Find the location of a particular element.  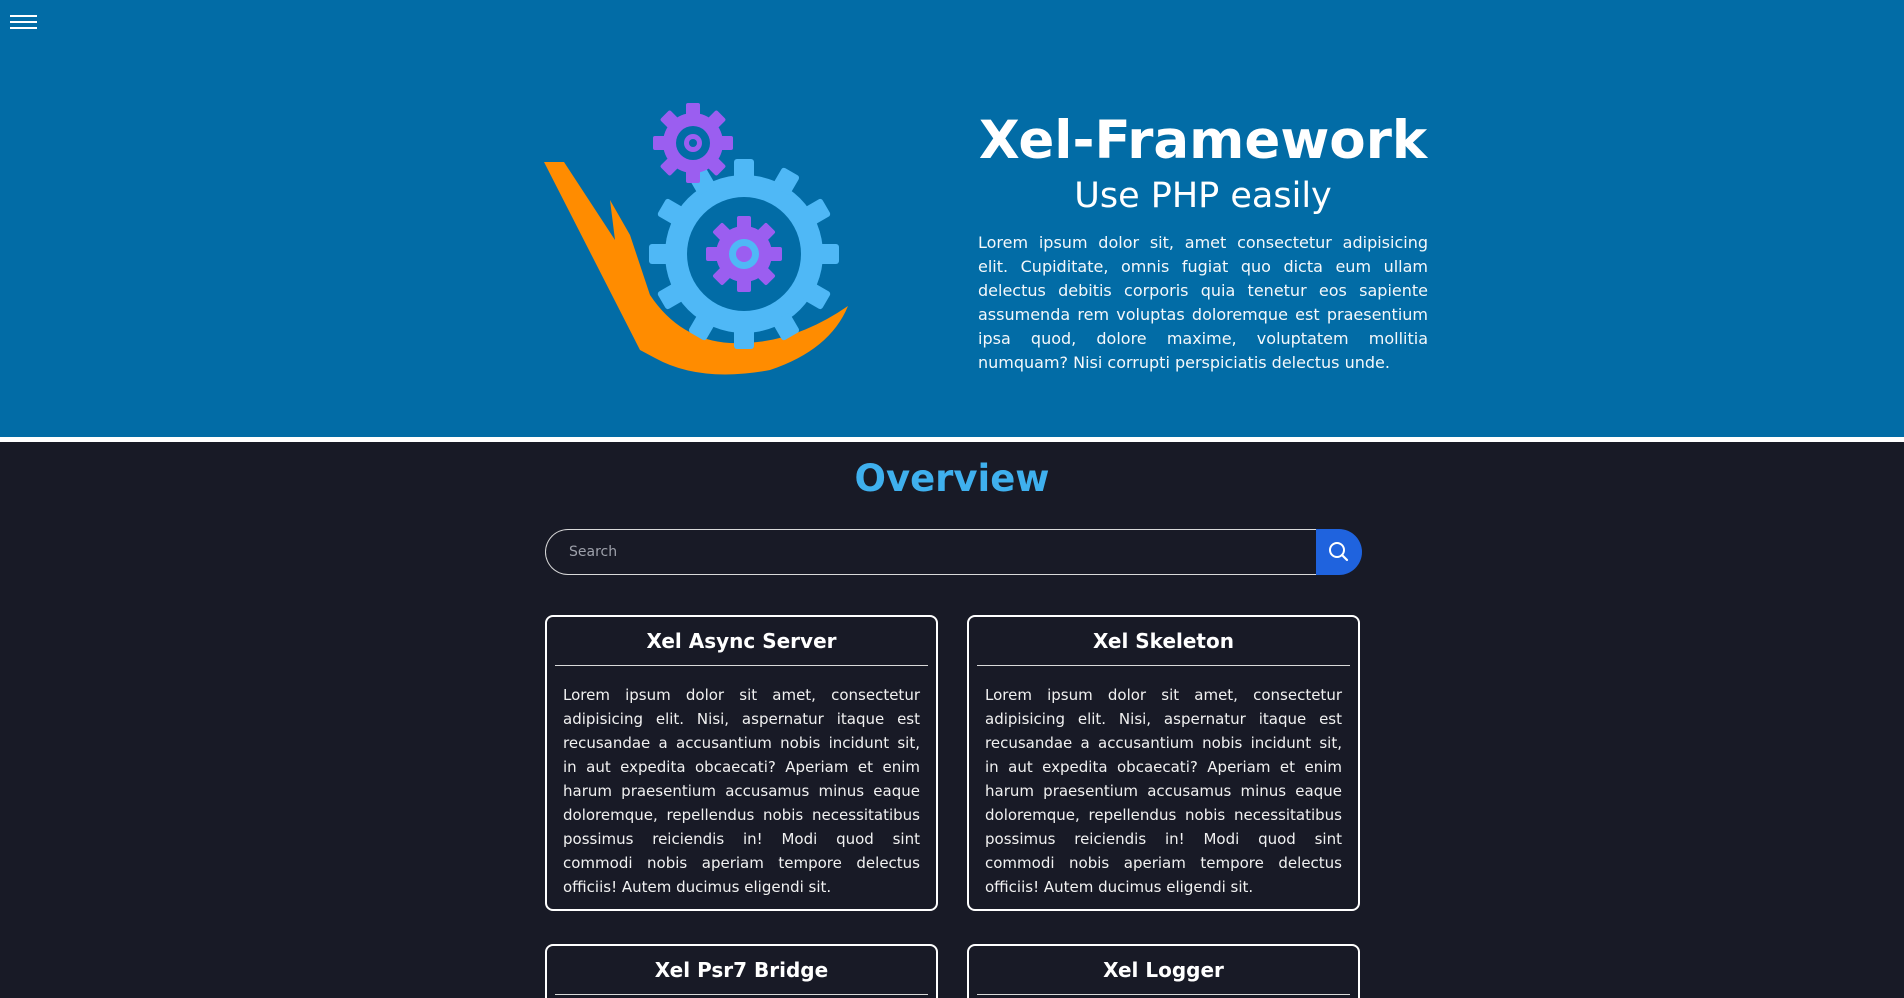

hero-divider is located at coordinates (952, 439).